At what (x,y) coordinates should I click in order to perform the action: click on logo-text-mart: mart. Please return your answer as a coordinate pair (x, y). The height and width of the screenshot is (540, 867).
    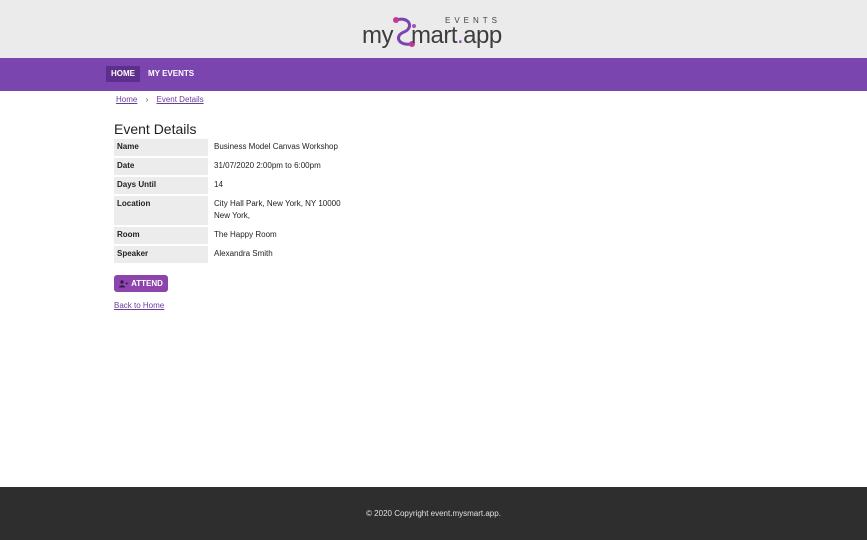
    Looking at the image, I should click on (434, 35).